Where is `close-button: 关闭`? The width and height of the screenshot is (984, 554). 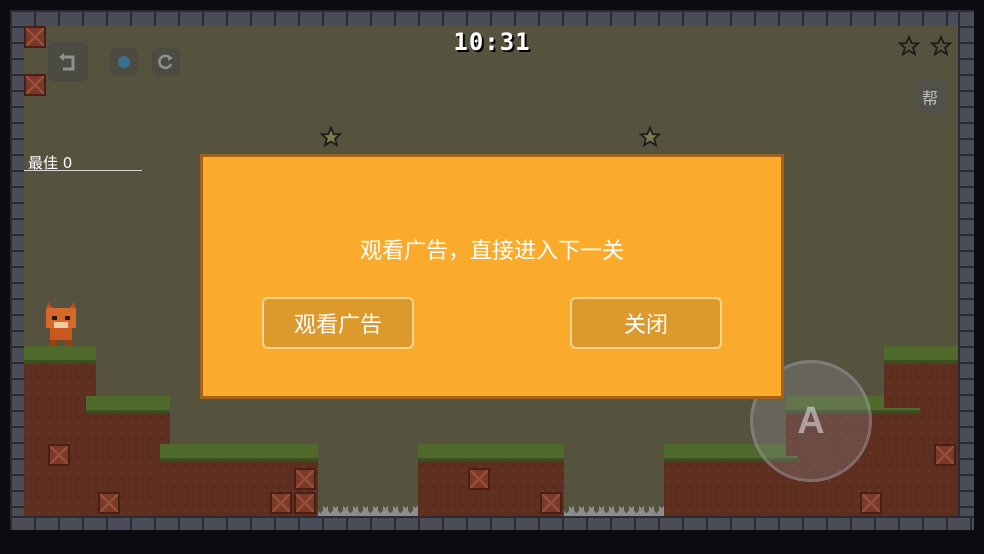
close-button: 关闭 is located at coordinates (646, 323).